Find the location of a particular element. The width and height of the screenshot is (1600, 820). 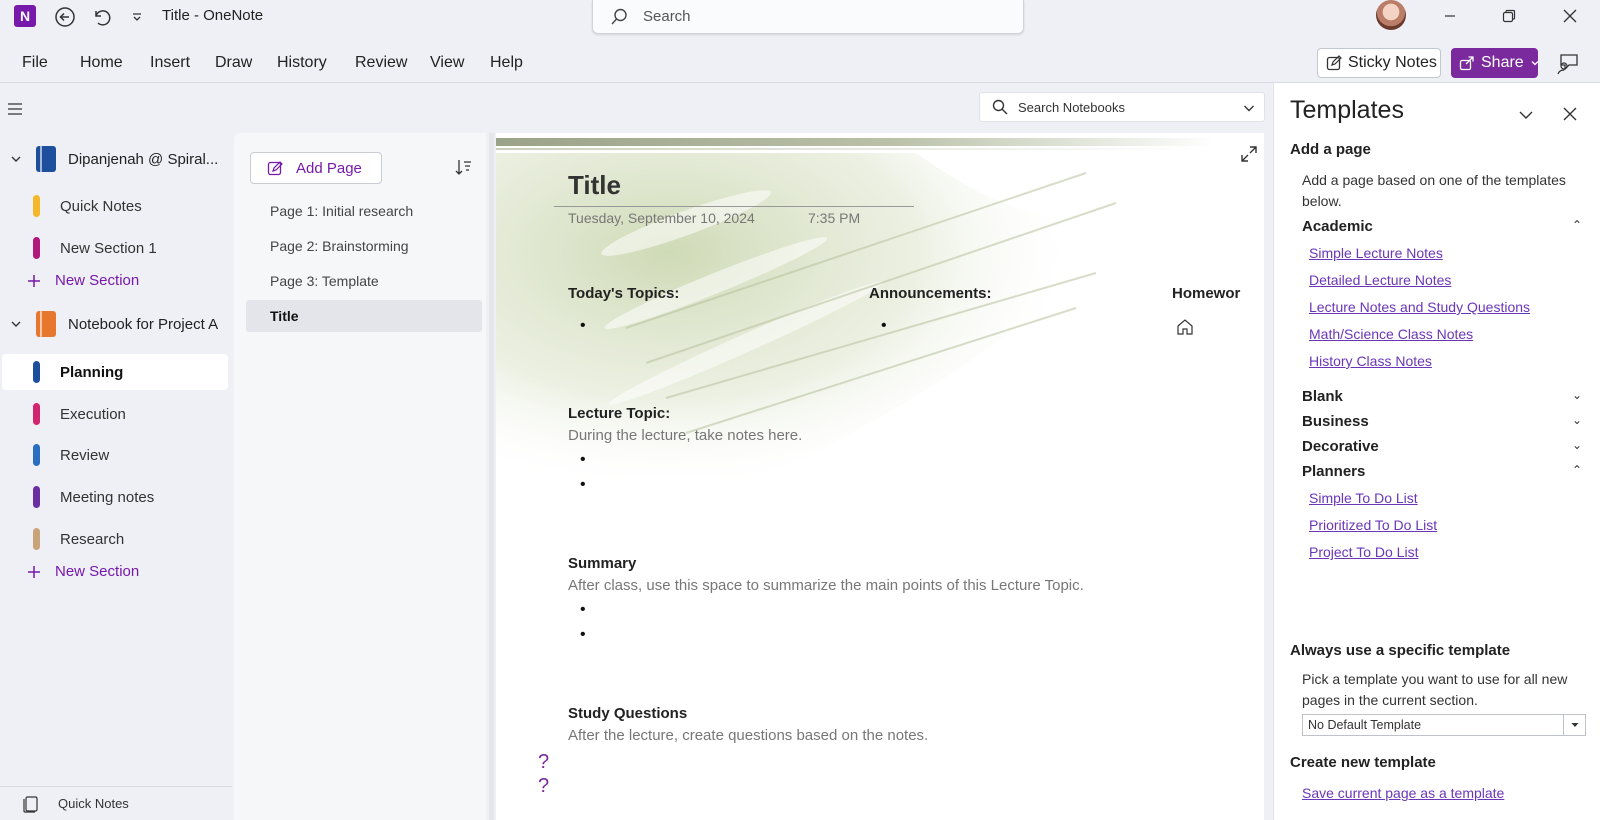

banner-bar is located at coordinates (846, 149).